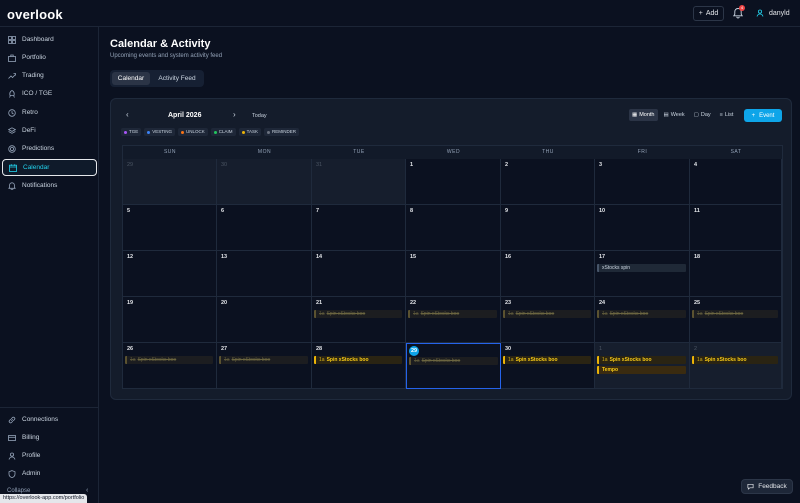 The height and width of the screenshot is (503, 800). I want to click on day-cell: 16, so click(548, 274).